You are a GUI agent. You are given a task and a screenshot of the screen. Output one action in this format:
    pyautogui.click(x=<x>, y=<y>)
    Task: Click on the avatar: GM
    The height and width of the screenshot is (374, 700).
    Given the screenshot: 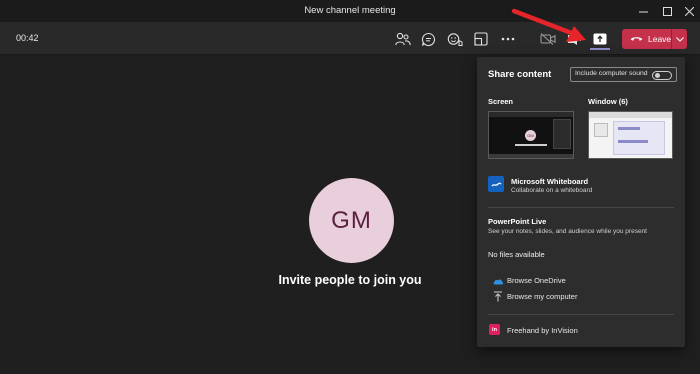 What is the action you would take?
    pyautogui.click(x=351, y=220)
    